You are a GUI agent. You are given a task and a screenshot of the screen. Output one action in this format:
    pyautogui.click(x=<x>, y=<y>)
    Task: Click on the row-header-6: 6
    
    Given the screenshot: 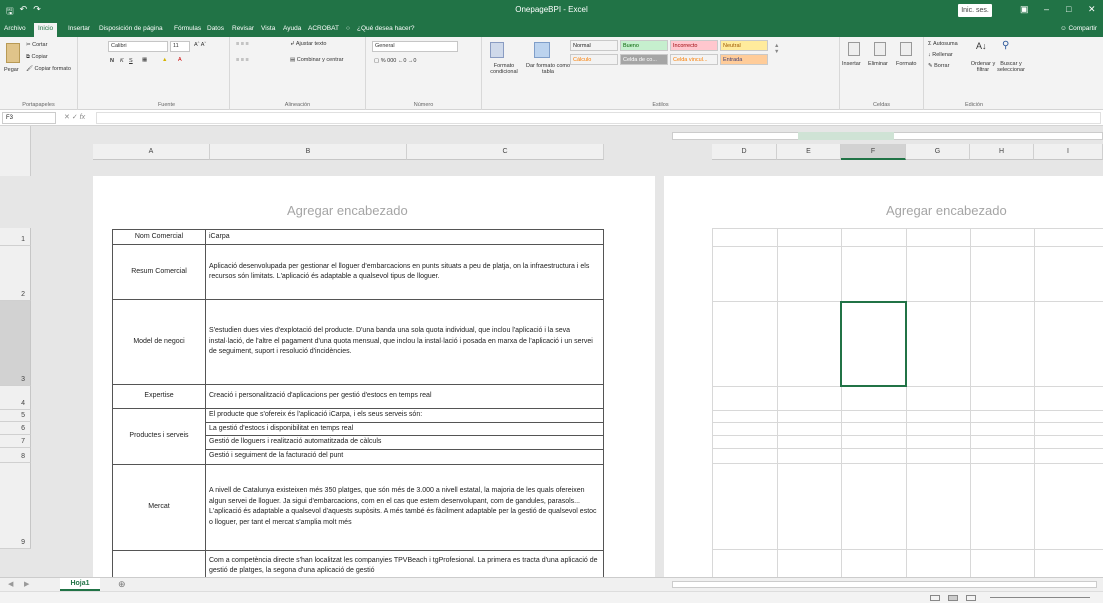 What is the action you would take?
    pyautogui.click(x=15, y=428)
    